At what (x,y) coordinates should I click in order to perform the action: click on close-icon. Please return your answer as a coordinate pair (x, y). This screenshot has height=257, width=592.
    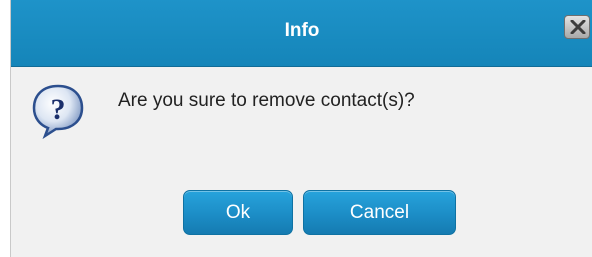
    Looking at the image, I should click on (578, 27).